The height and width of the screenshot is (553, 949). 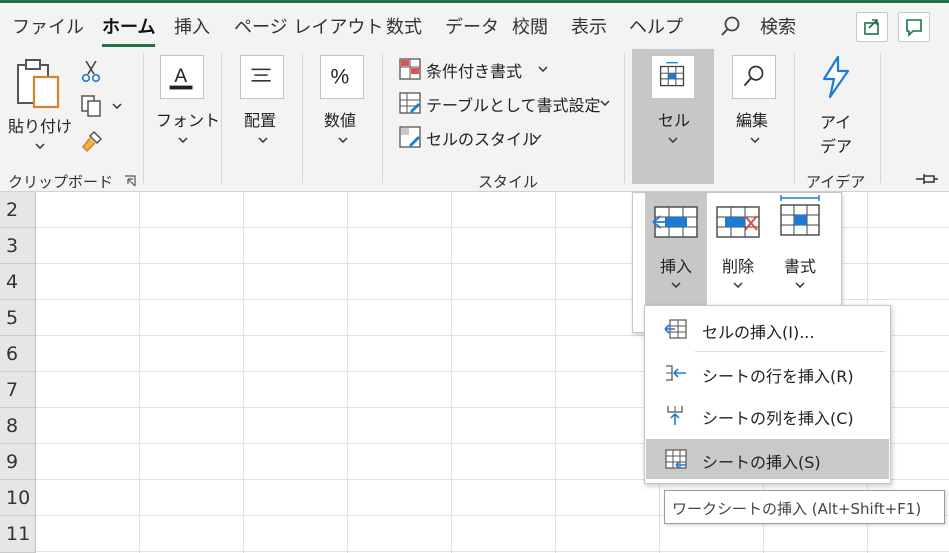 What do you see at coordinates (737, 266) in the screenshot?
I see `delete-label: 削除` at bounding box center [737, 266].